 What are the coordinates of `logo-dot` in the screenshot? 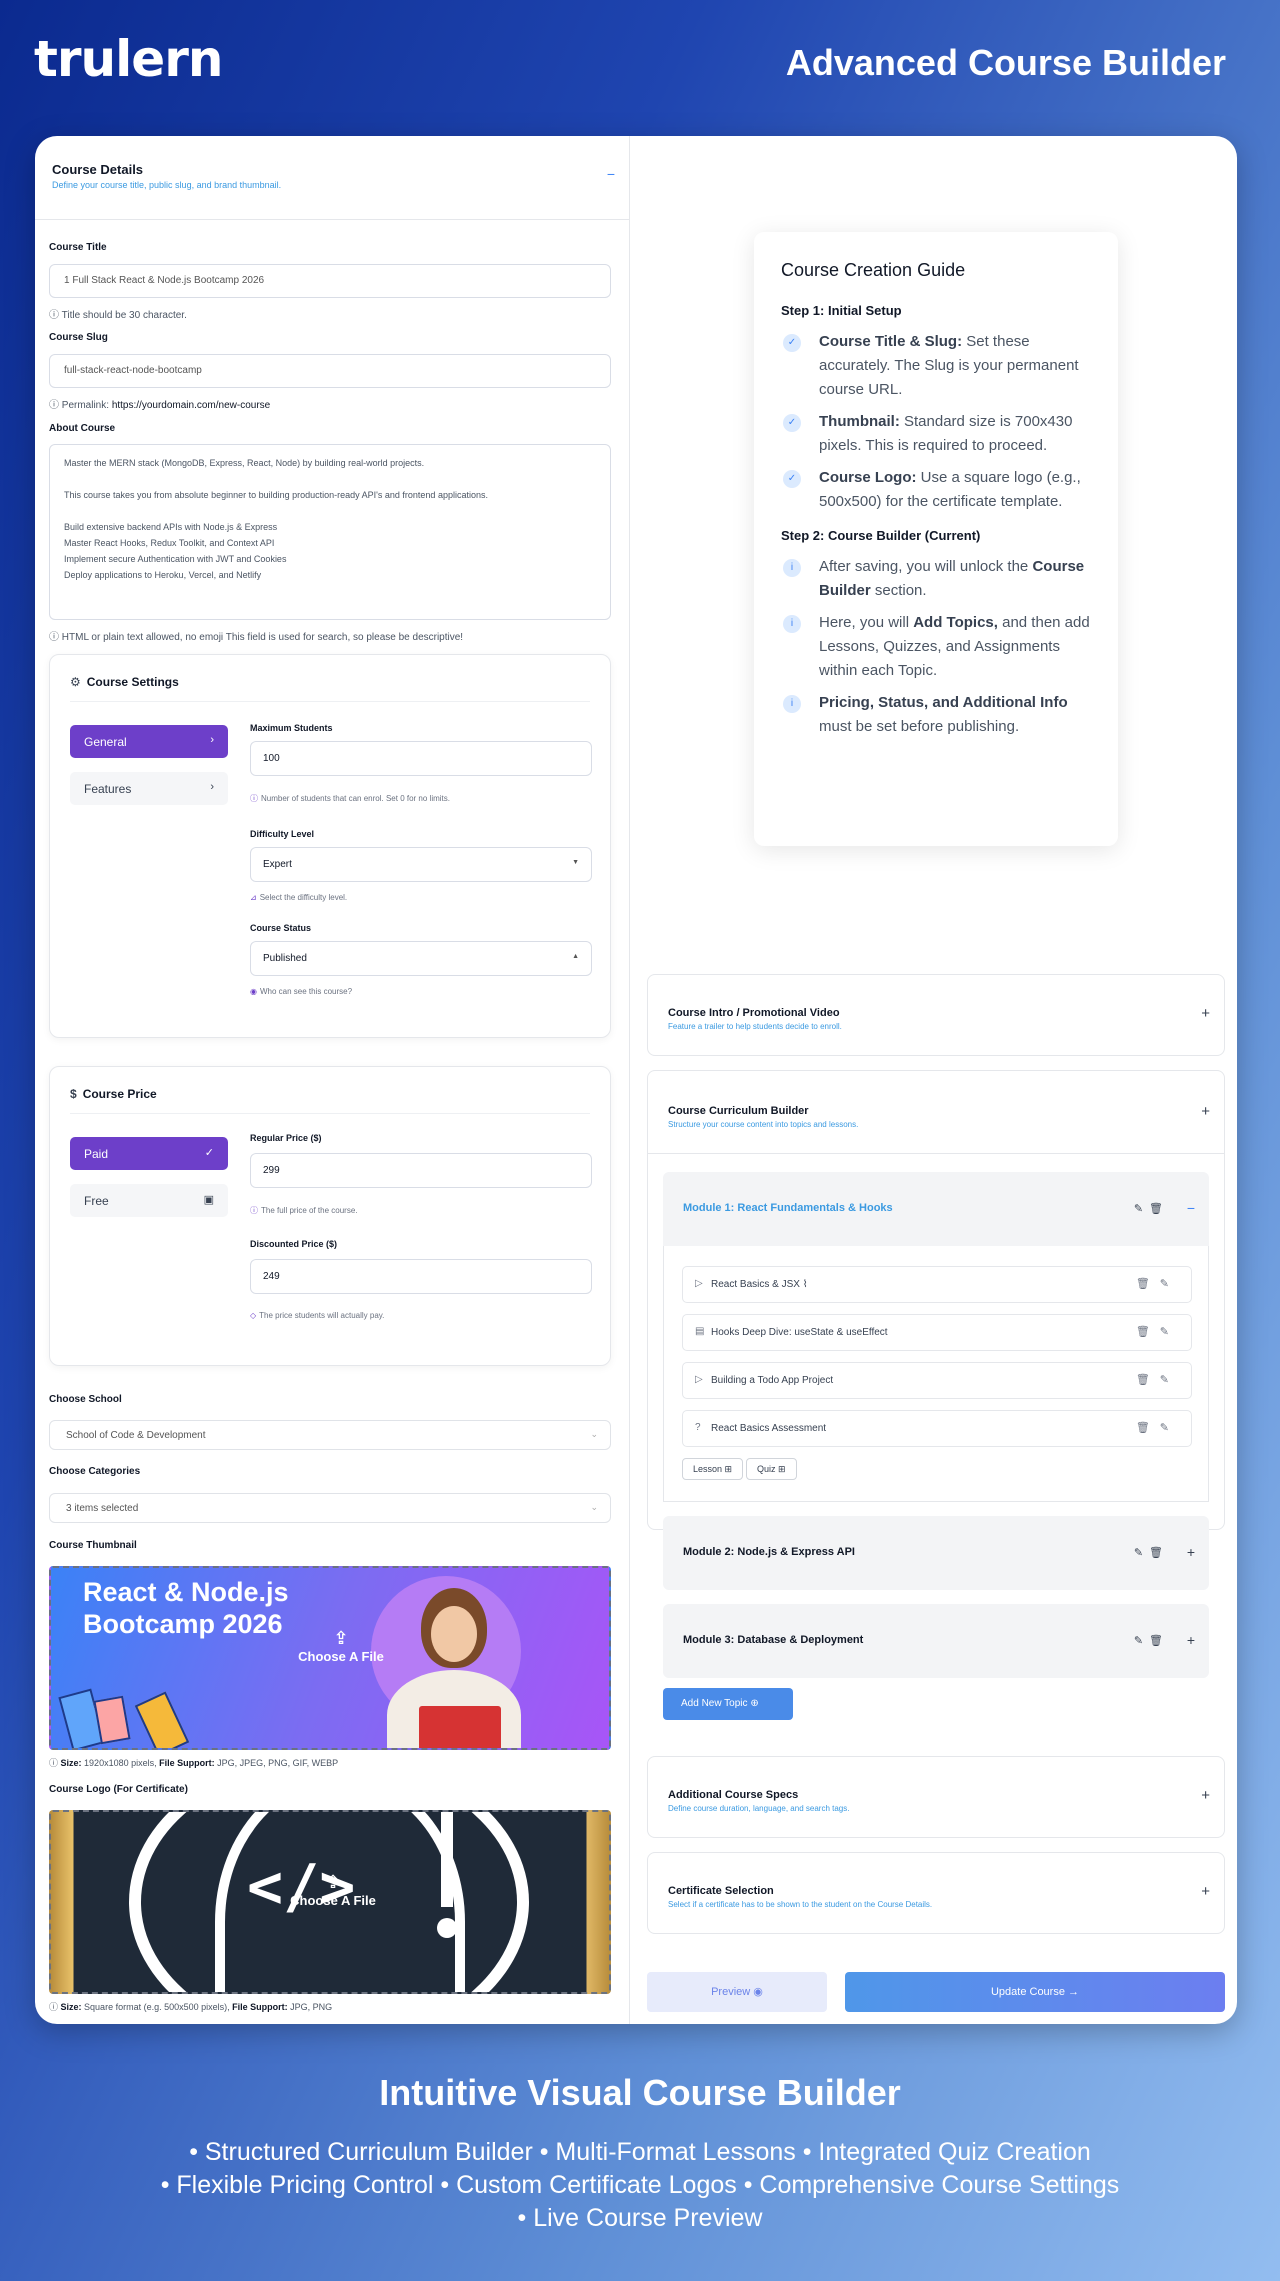 It's located at (447, 1928).